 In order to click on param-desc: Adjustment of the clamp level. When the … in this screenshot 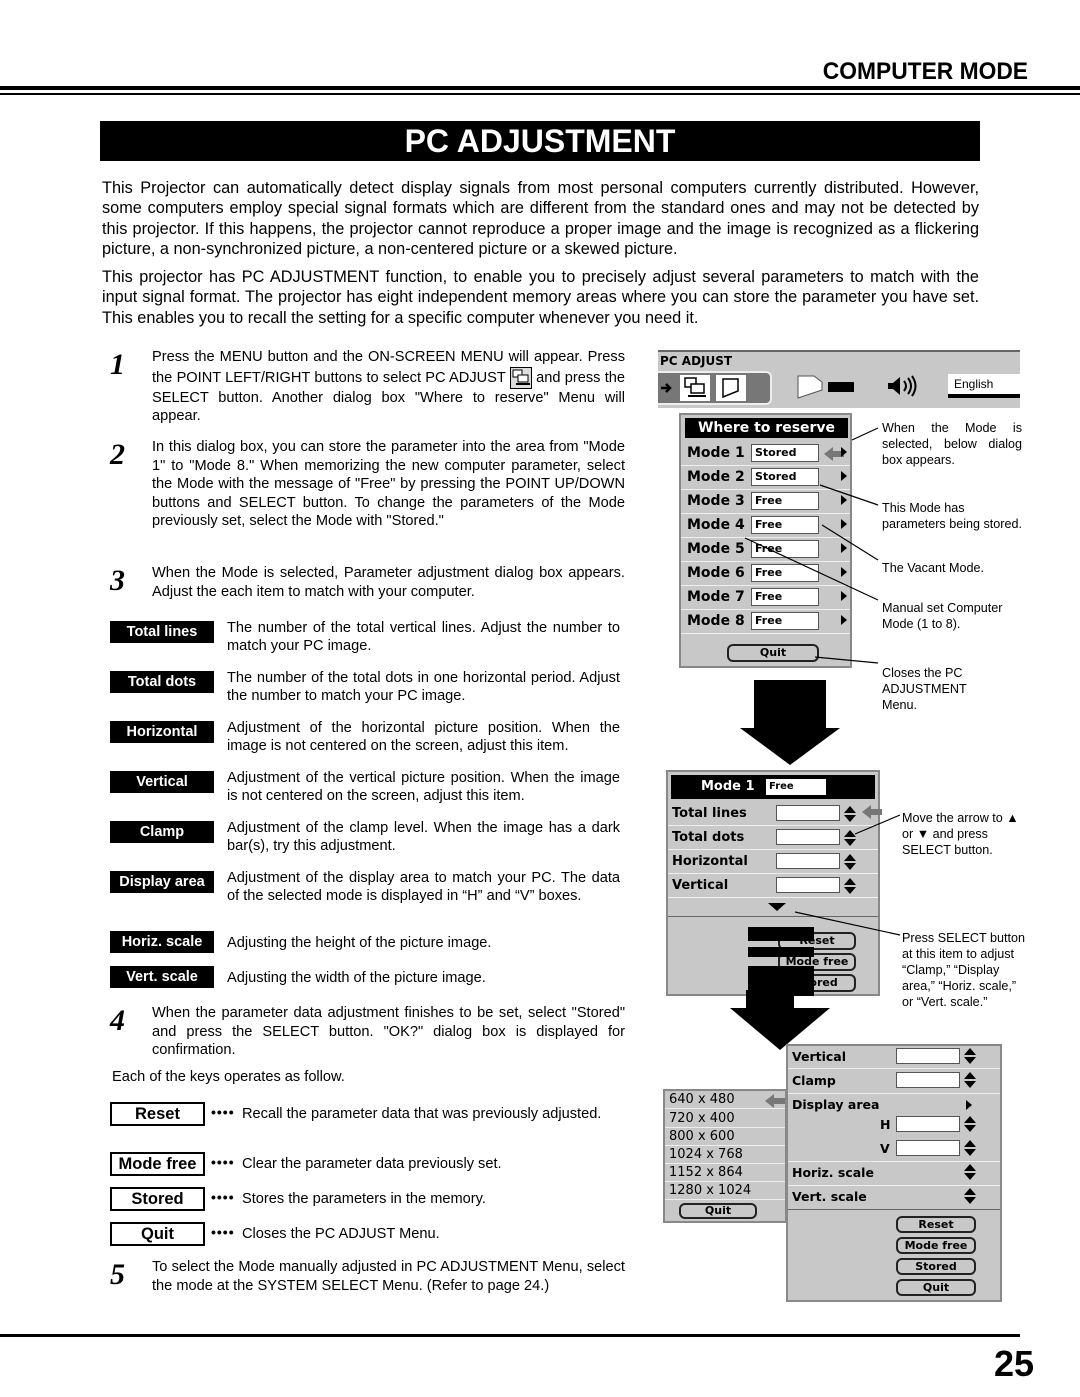, I will do `click(423, 837)`.